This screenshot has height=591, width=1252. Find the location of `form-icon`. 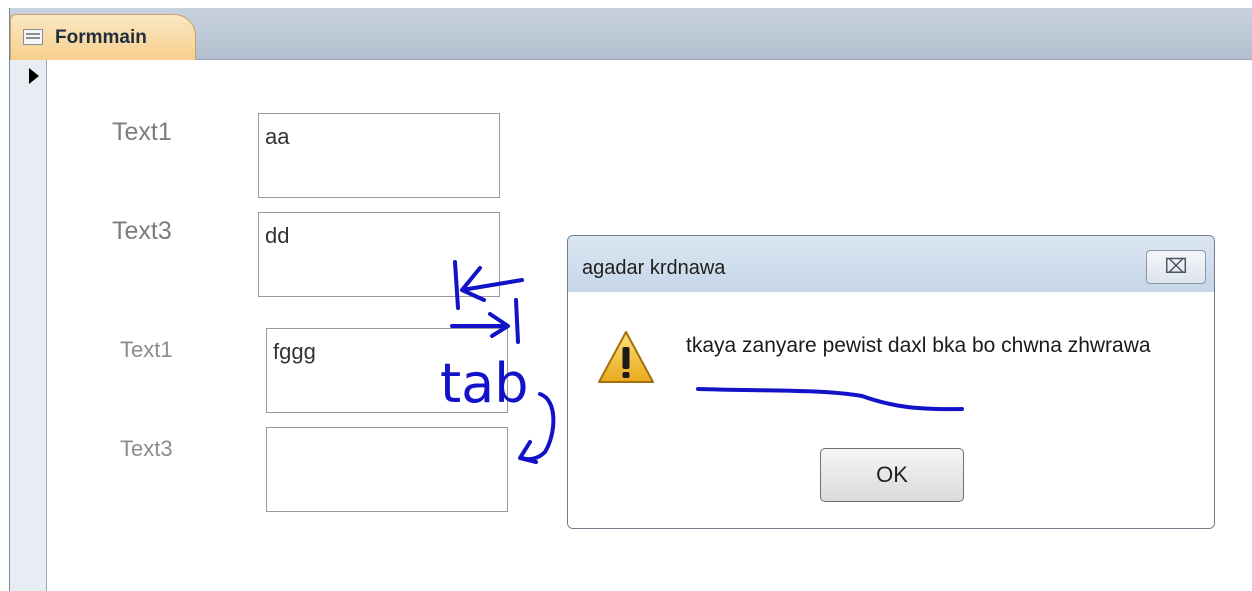

form-icon is located at coordinates (33, 37).